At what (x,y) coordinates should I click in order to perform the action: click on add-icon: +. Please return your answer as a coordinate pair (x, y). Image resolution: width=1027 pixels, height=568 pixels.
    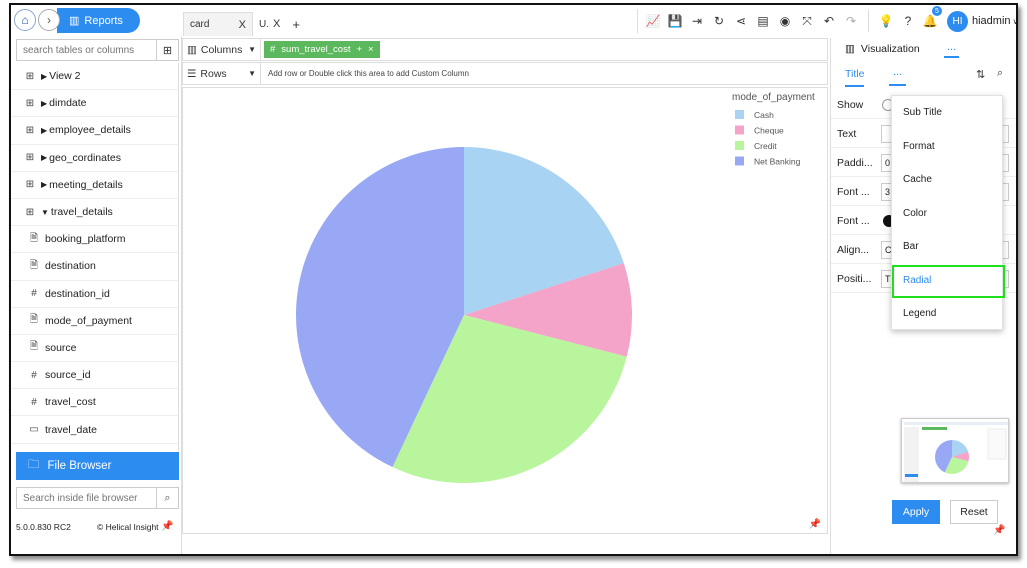
    Looking at the image, I should click on (359, 49).